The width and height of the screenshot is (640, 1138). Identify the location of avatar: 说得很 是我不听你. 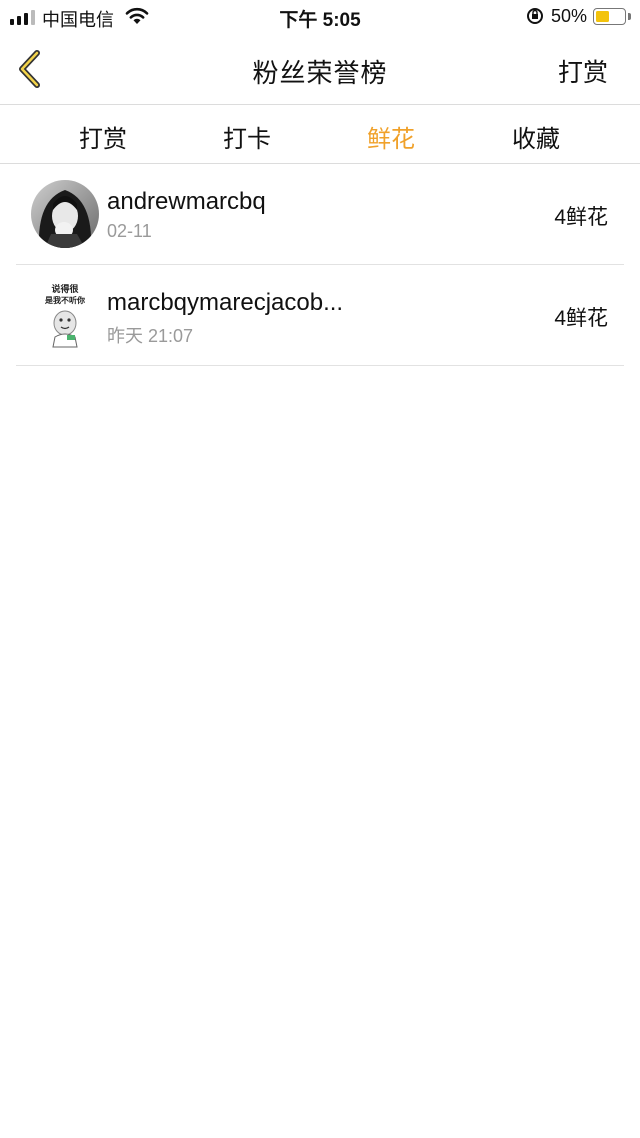
(65, 315).